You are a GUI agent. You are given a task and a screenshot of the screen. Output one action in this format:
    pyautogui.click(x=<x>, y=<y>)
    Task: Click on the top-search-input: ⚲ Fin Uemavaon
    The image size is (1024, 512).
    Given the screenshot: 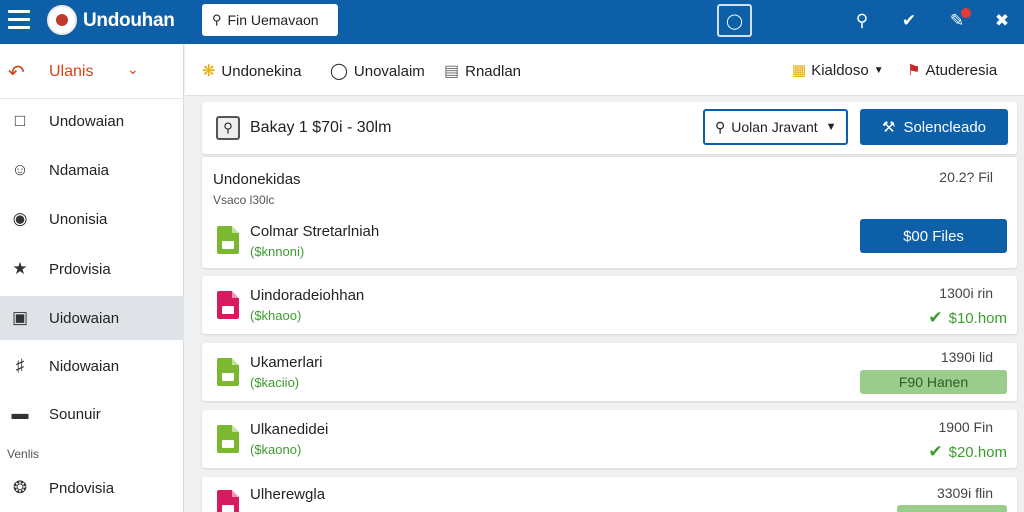 What is the action you would take?
    pyautogui.click(x=270, y=20)
    